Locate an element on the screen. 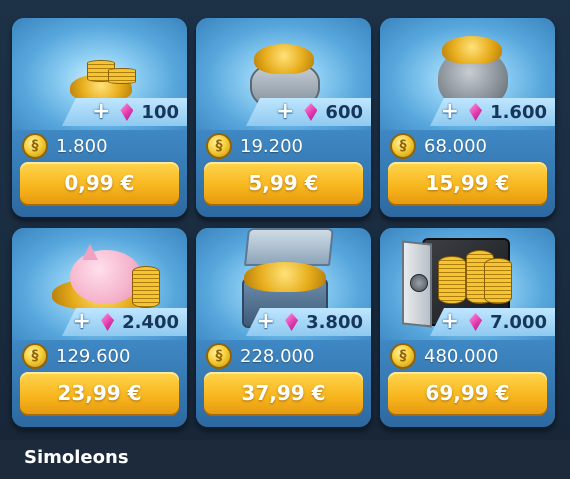  chest-lid-image is located at coordinates (289, 247).